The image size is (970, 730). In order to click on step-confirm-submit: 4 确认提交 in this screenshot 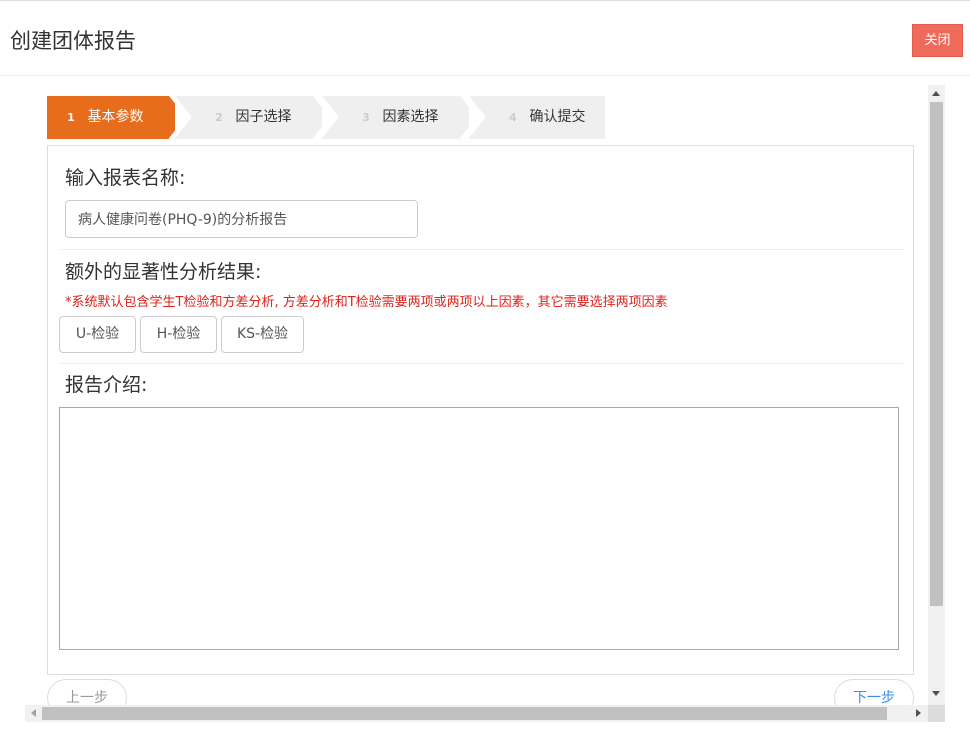, I will do `click(537, 117)`.